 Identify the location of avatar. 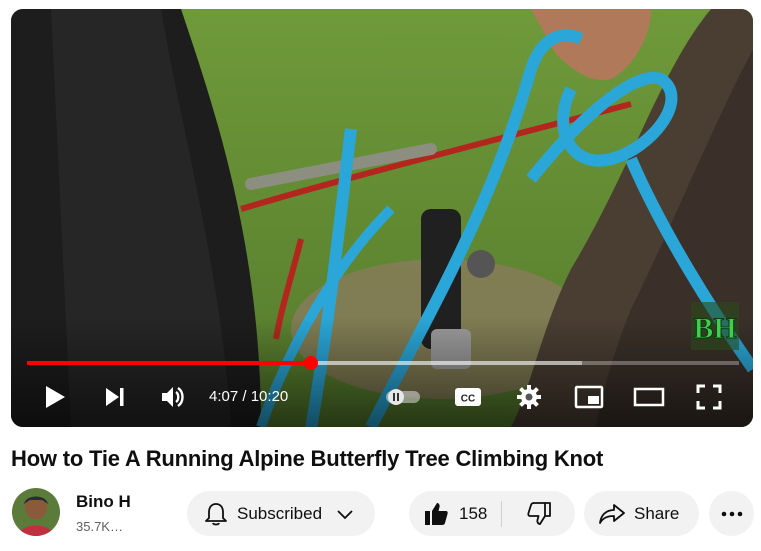
(36, 512).